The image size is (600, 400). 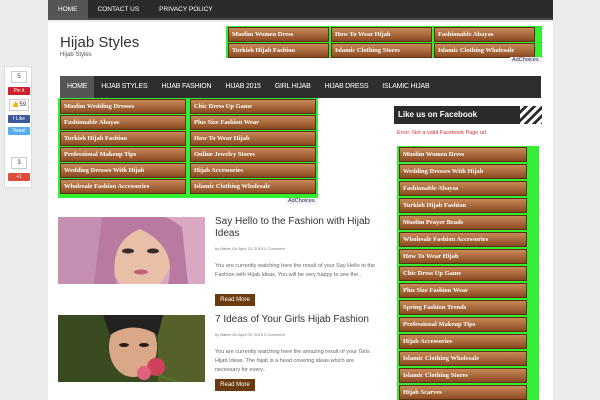 I want to click on pinterest-button: Pin it, so click(x=19, y=91).